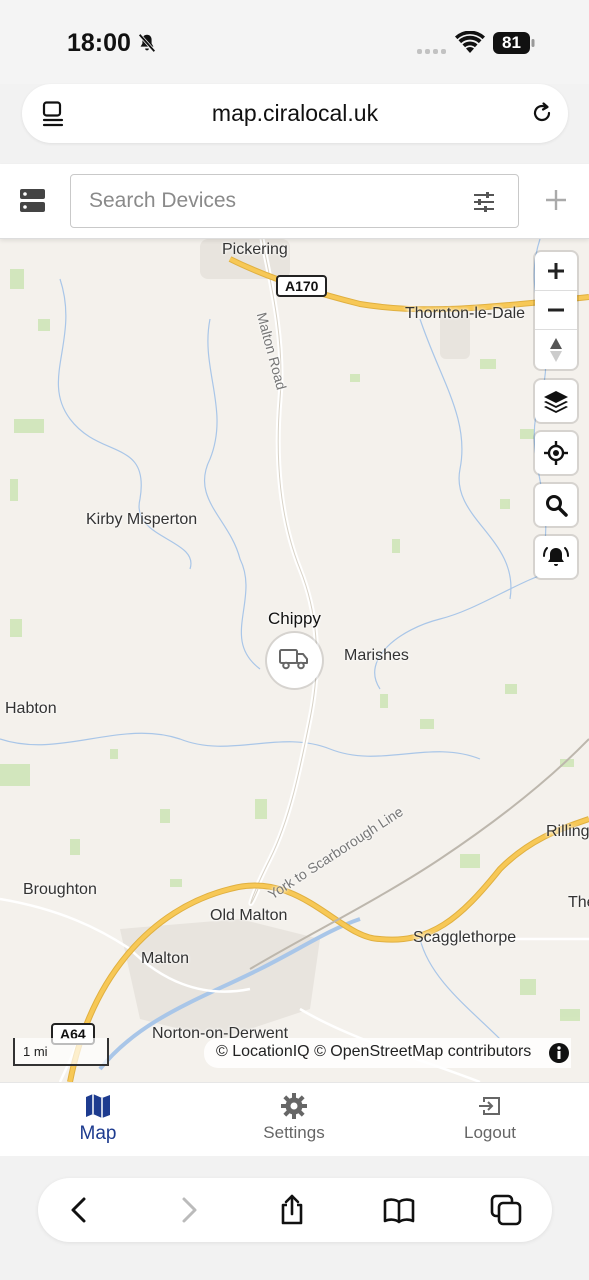  What do you see at coordinates (302, 286) in the screenshot?
I see `road-shield-a170: A170` at bounding box center [302, 286].